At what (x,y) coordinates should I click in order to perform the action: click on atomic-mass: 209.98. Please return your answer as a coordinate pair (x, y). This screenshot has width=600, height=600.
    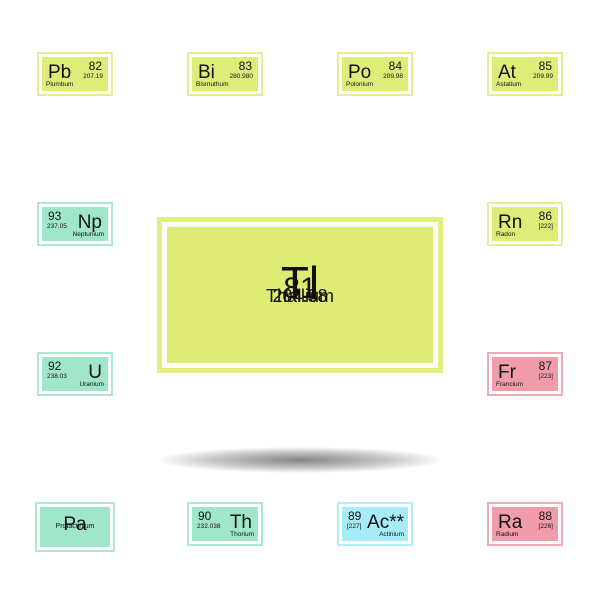
    Looking at the image, I should click on (393, 76).